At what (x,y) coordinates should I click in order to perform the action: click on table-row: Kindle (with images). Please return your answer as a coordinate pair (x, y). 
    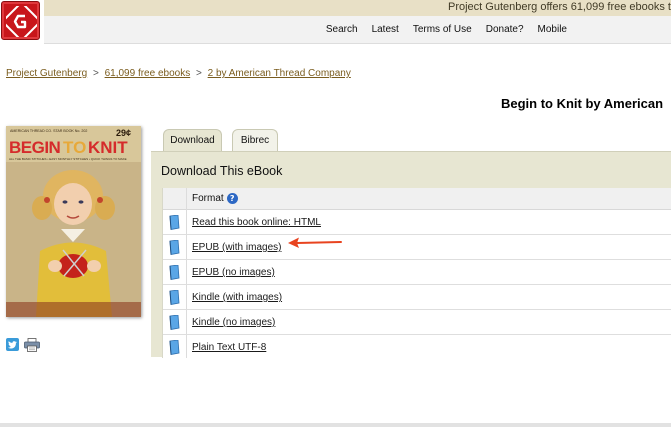
    Looking at the image, I should click on (417, 297).